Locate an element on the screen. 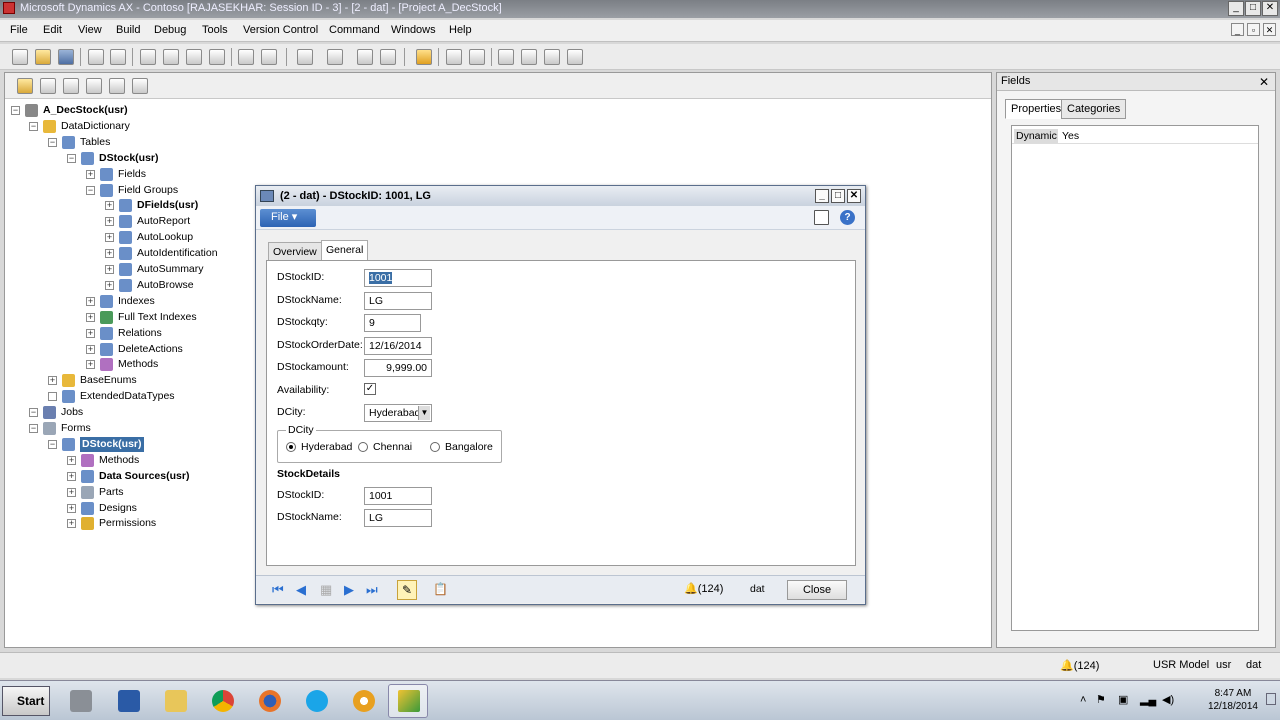 This screenshot has height=720, width=1280. tab-categories: Categories is located at coordinates (1094, 109).